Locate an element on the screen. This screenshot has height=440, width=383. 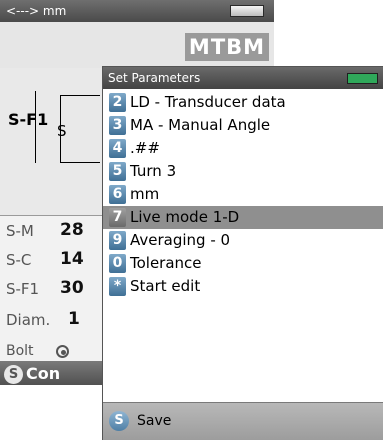
row-label: Bolt is located at coordinates (20, 351).